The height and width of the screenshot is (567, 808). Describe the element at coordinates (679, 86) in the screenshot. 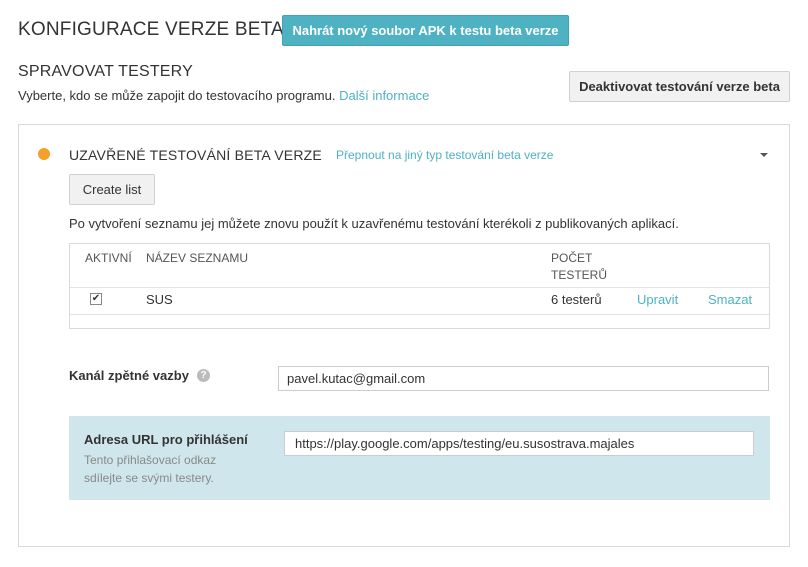

I see `deactivate-beta-button: Deaktivovat testování verze beta` at that location.